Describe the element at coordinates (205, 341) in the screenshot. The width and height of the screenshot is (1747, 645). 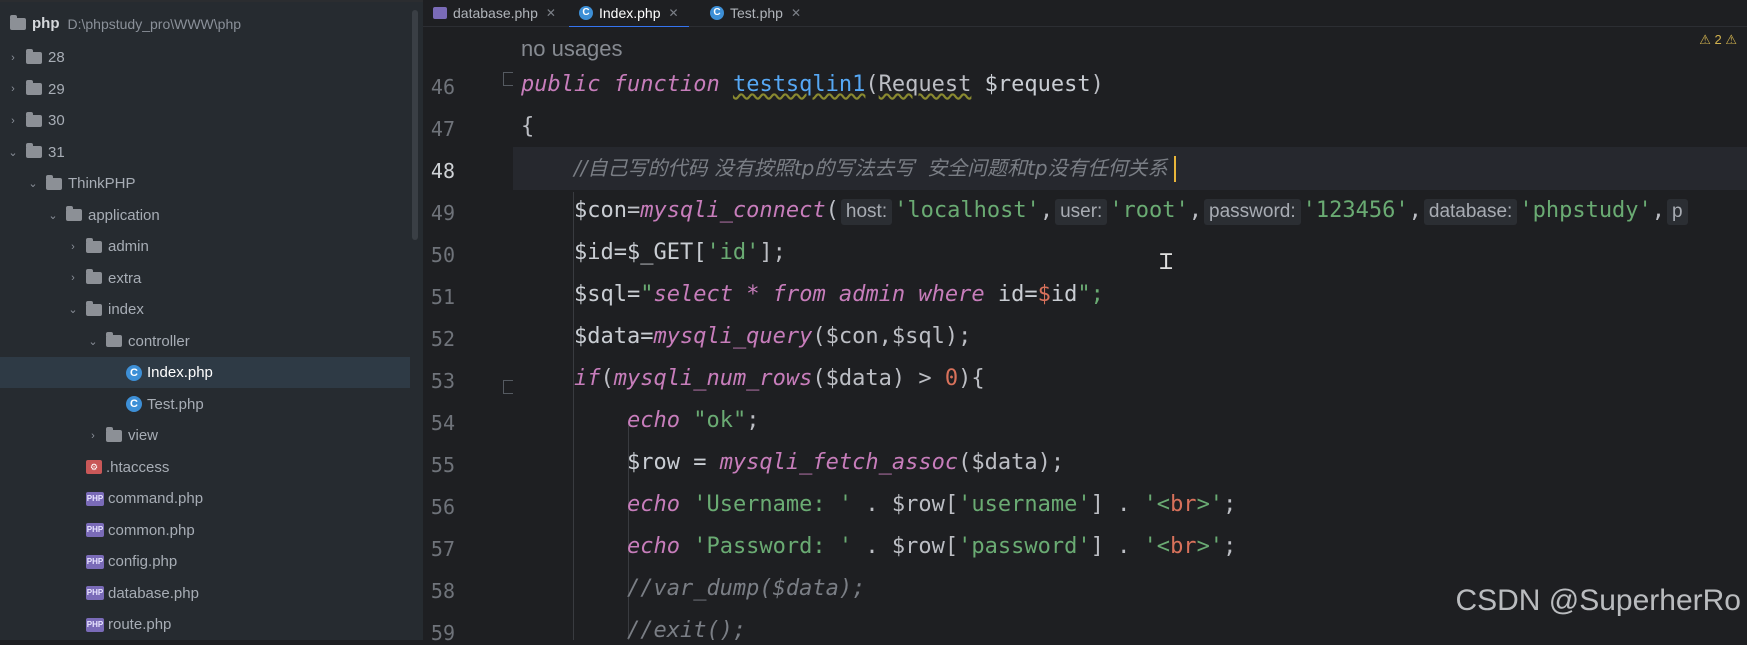
I see `tree-item: ⌄ controller` at that location.